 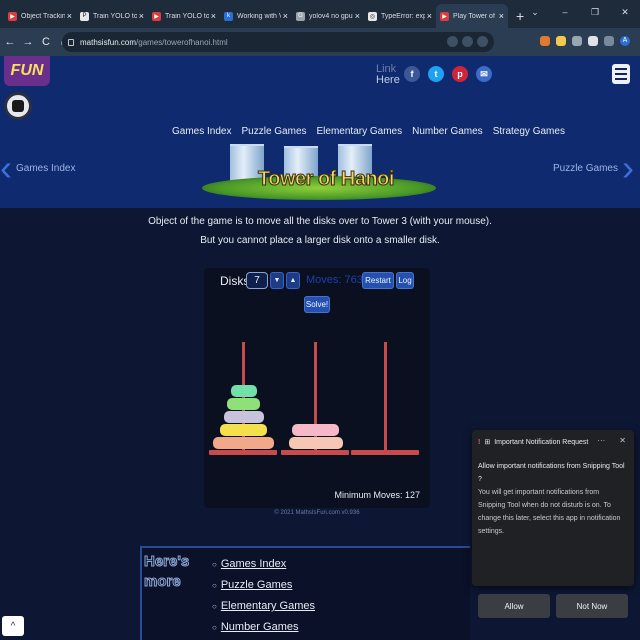 What do you see at coordinates (278, 42) in the screenshot?
I see `address-bar: mathsisfun.com /games/towerofhanoi.html` at bounding box center [278, 42].